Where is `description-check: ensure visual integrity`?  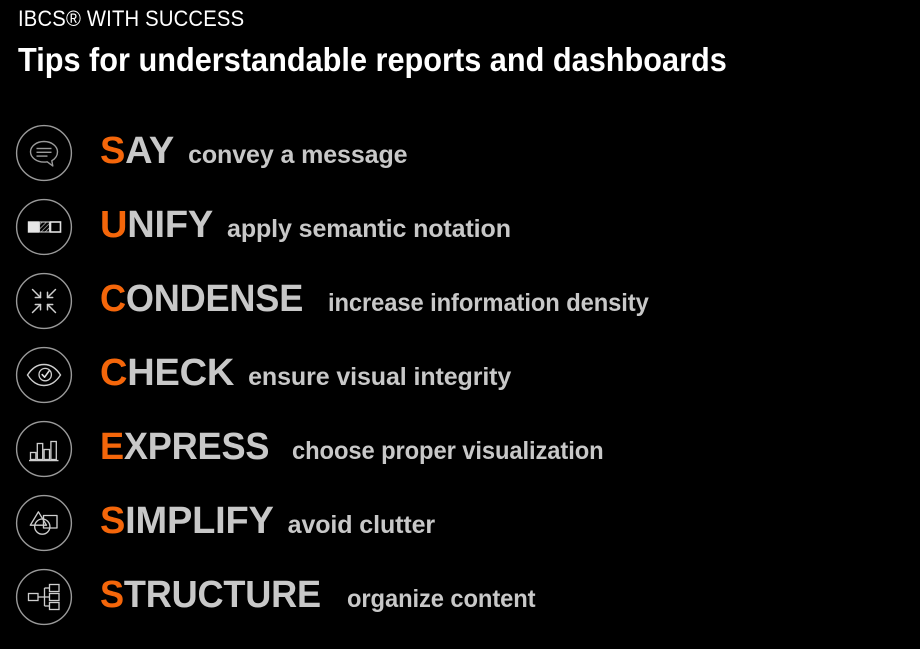
description-check: ensure visual integrity is located at coordinates (380, 377).